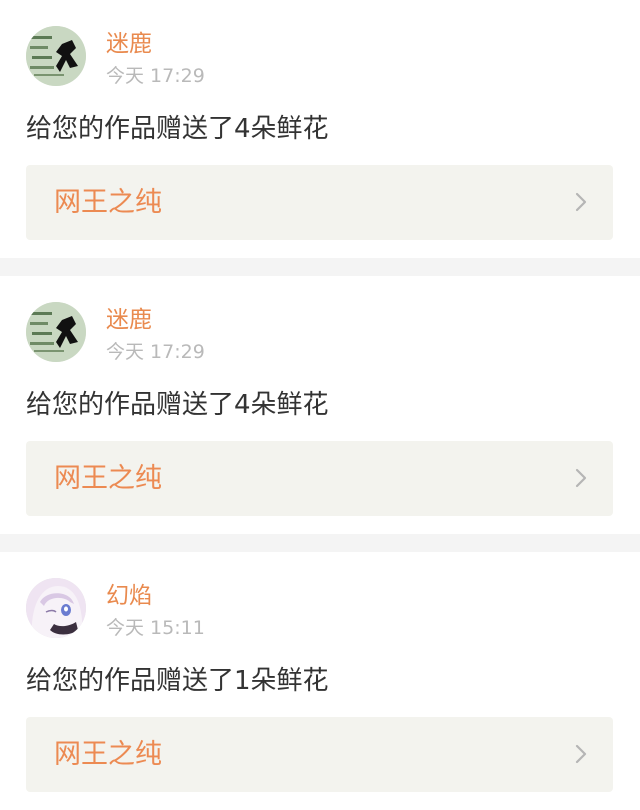  Describe the element at coordinates (155, 628) in the screenshot. I see `timestamp: 今天 15:11` at that location.